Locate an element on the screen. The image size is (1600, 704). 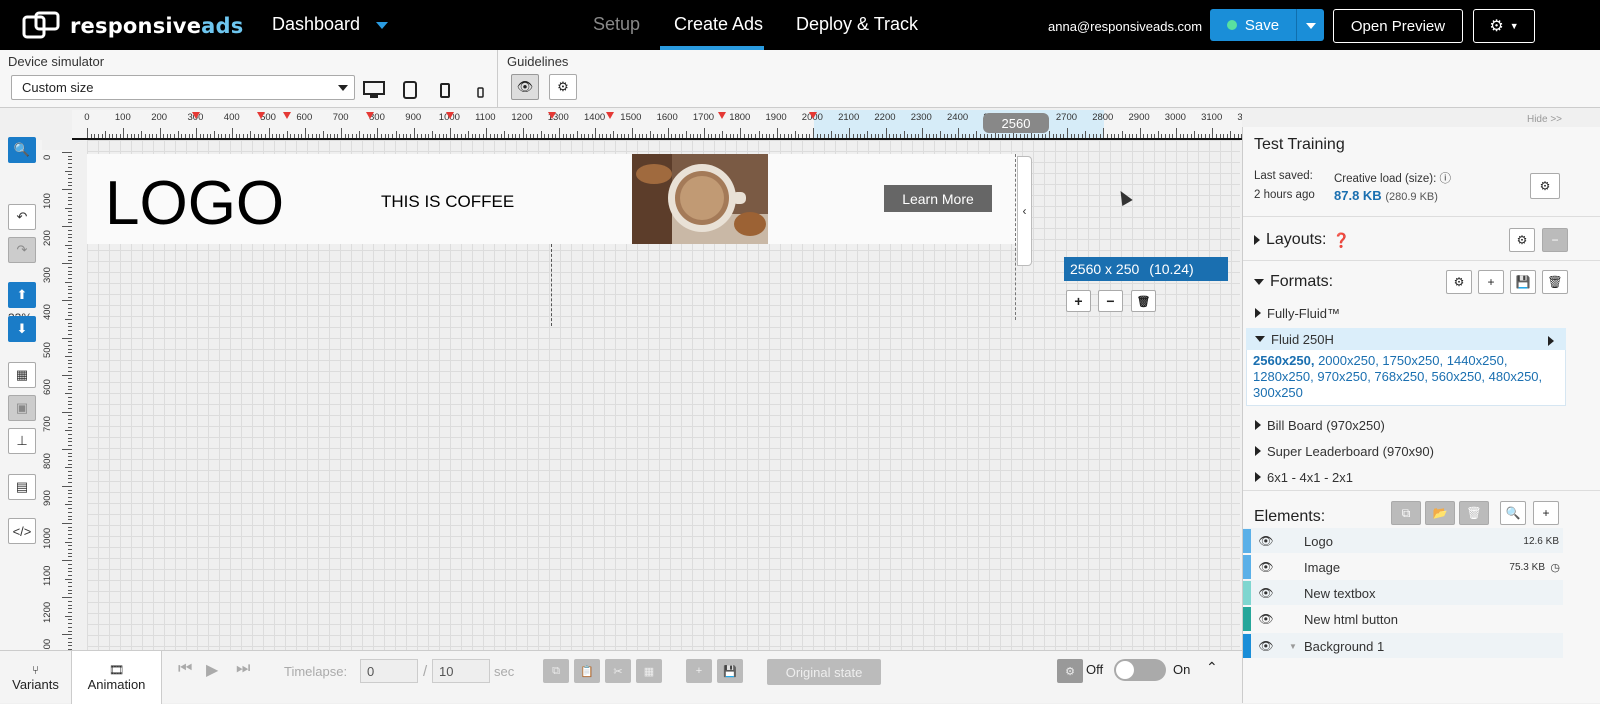
info-icon: ⓘ is located at coordinates (1445, 179).